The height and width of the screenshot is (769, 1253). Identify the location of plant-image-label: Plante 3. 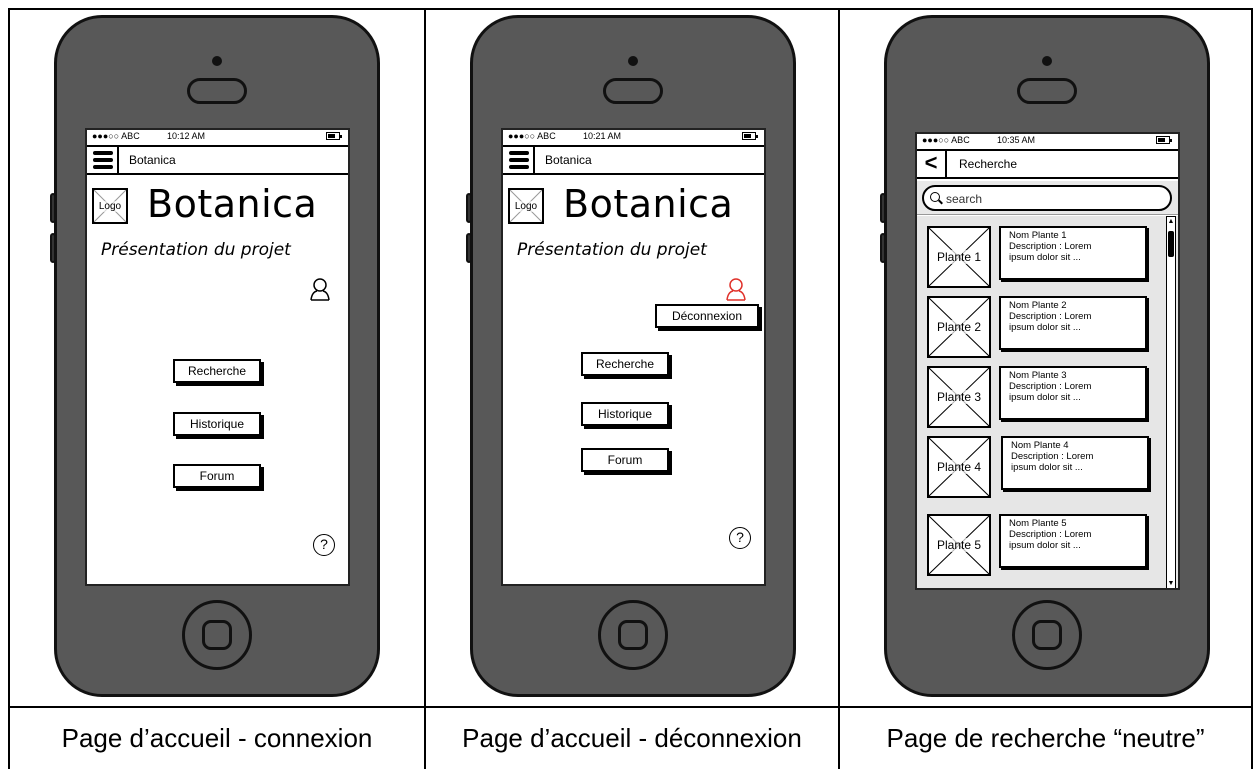
(959, 397).